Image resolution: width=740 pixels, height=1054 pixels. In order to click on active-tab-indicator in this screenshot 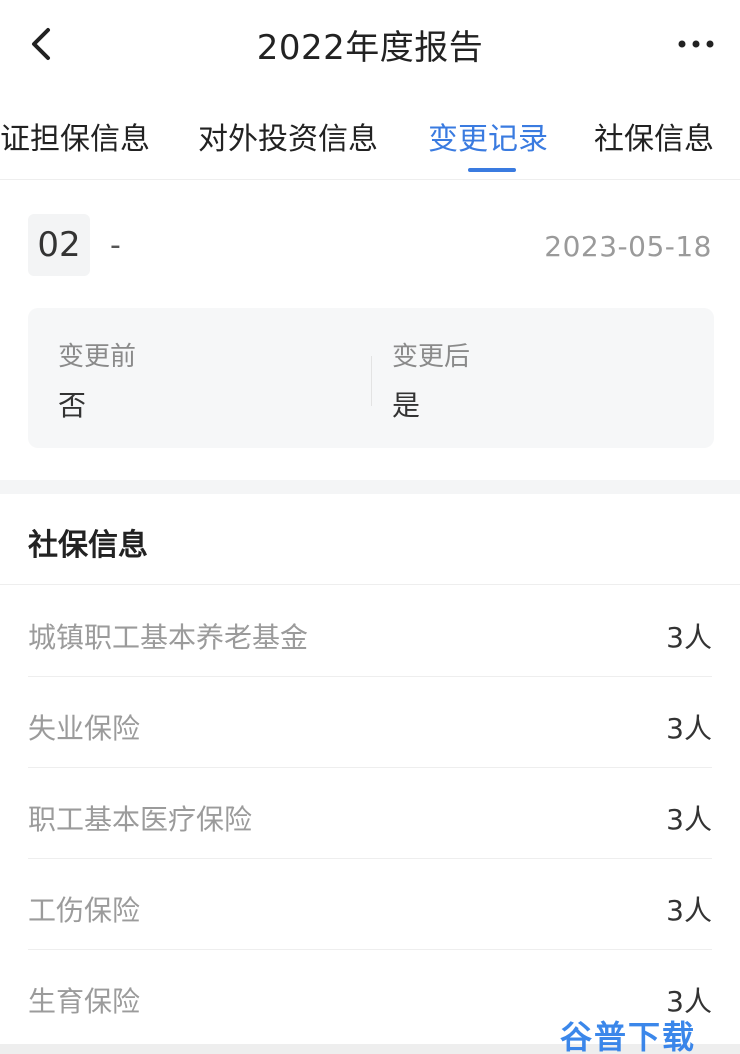, I will do `click(492, 170)`.